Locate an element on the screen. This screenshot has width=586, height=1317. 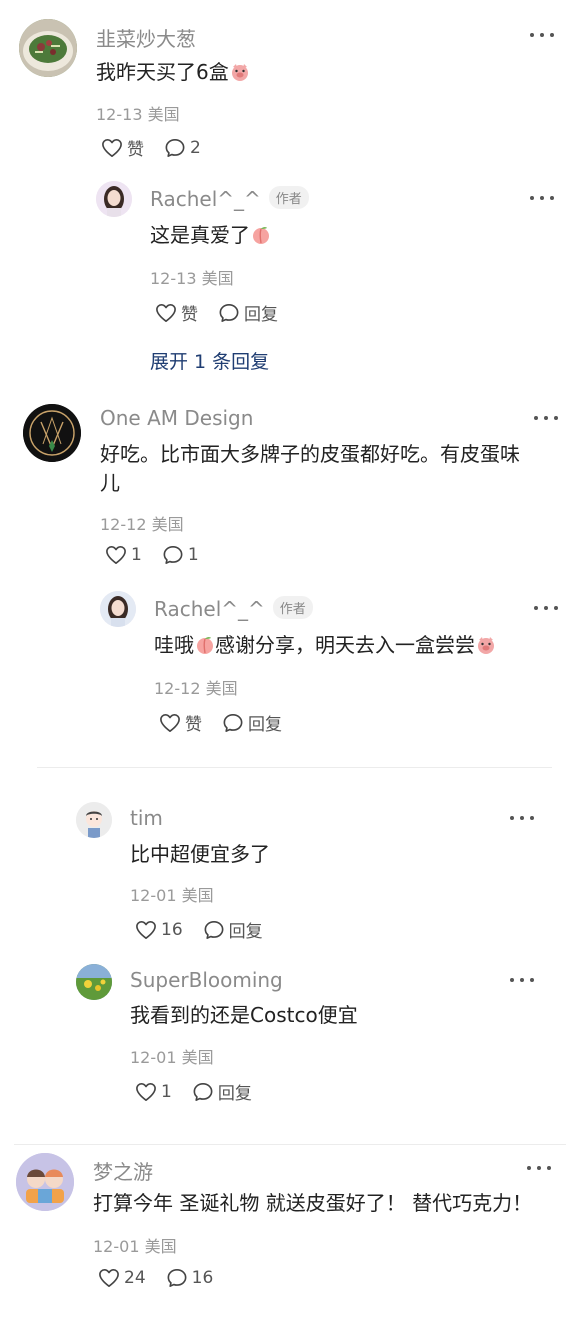
reply-text-part: 哇哦 is located at coordinates (174, 645).